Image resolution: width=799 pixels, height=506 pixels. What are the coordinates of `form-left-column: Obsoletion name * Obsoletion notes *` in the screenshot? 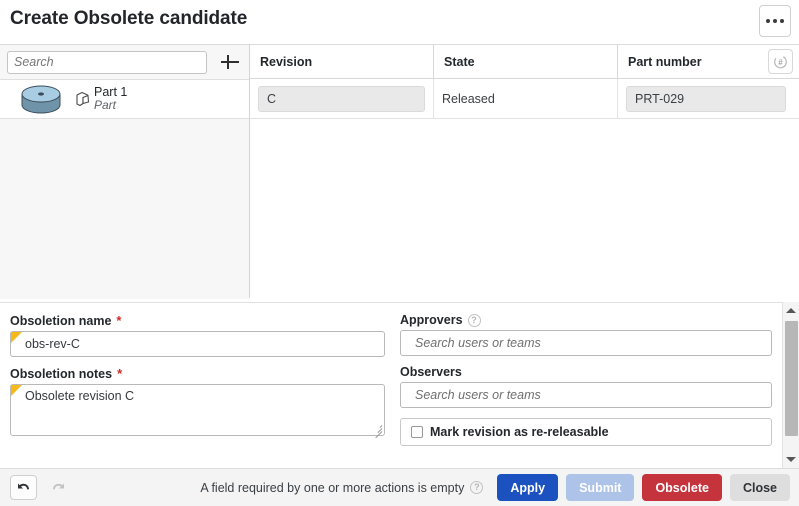 It's located at (197, 379).